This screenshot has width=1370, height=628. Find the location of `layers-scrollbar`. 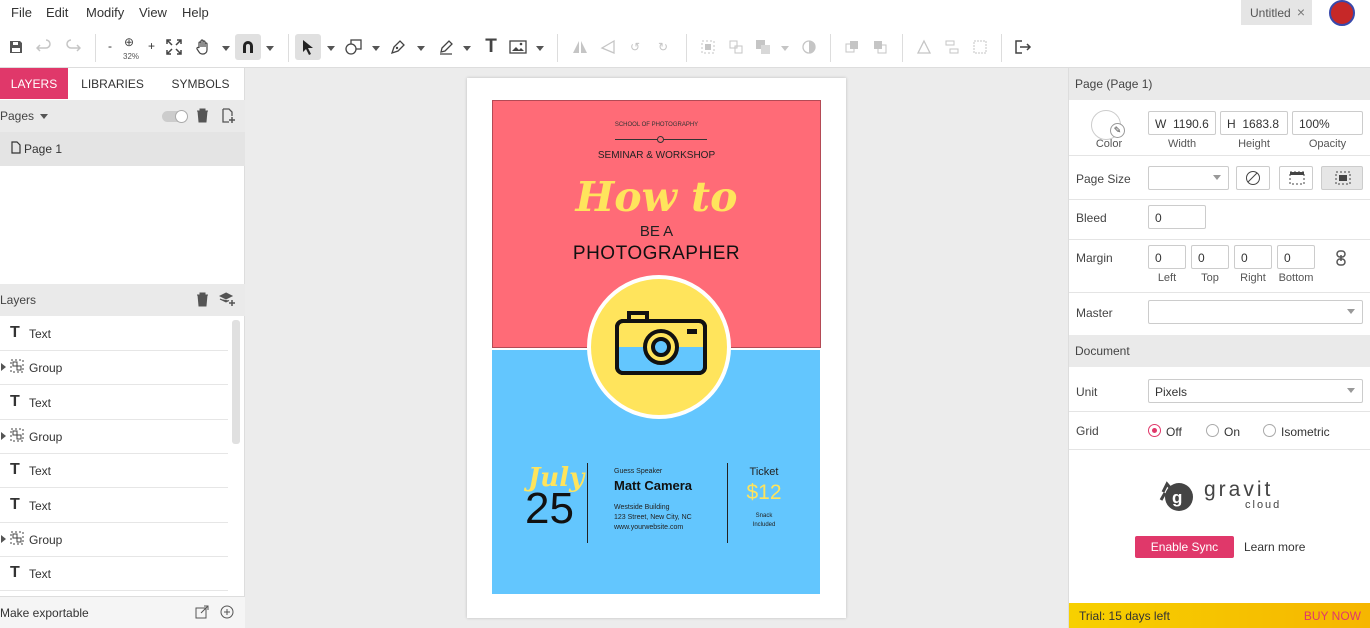

layers-scrollbar is located at coordinates (236, 382).